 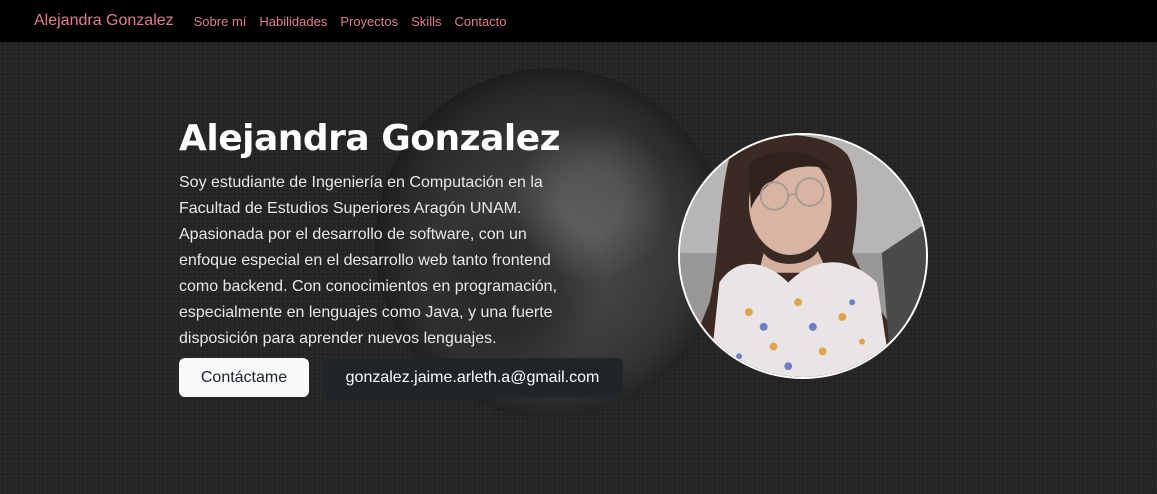 I want to click on navbar-brand: Alejandra Gonzalez, so click(x=104, y=21).